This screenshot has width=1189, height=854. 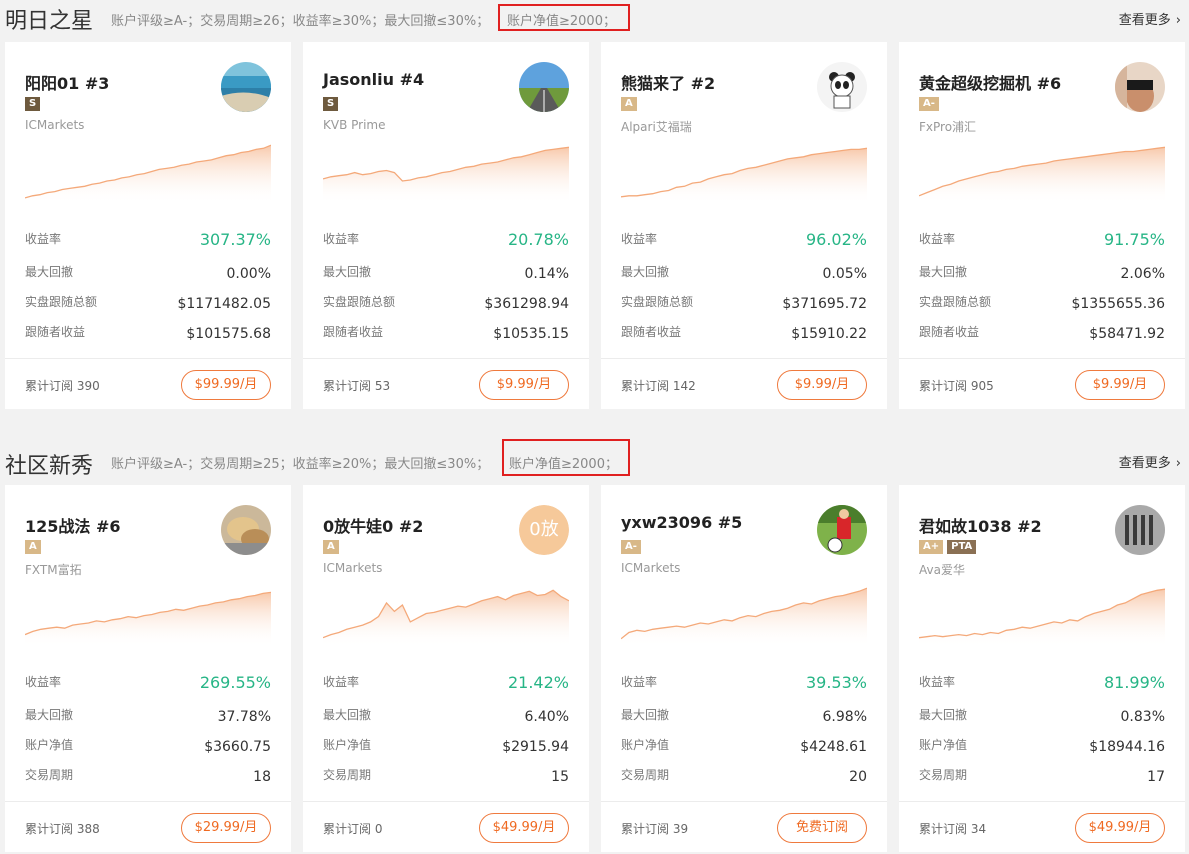 I want to click on trader-name: 0放牛娃0 #2, so click(x=373, y=525).